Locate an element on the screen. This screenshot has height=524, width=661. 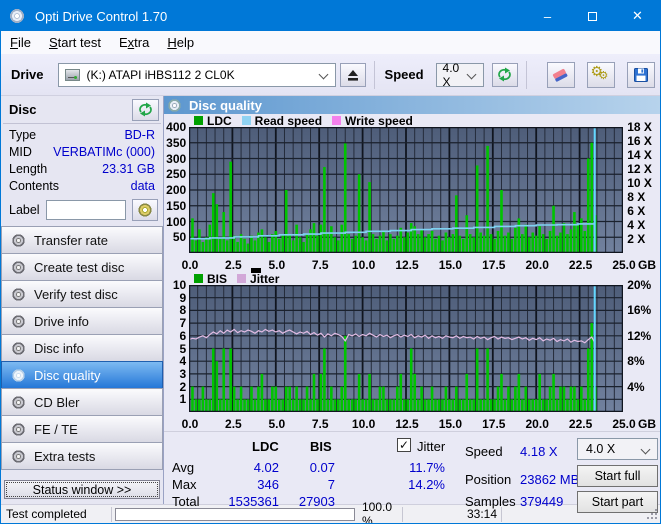
total-bis-value: 27903 is located at coordinates (316, 501).